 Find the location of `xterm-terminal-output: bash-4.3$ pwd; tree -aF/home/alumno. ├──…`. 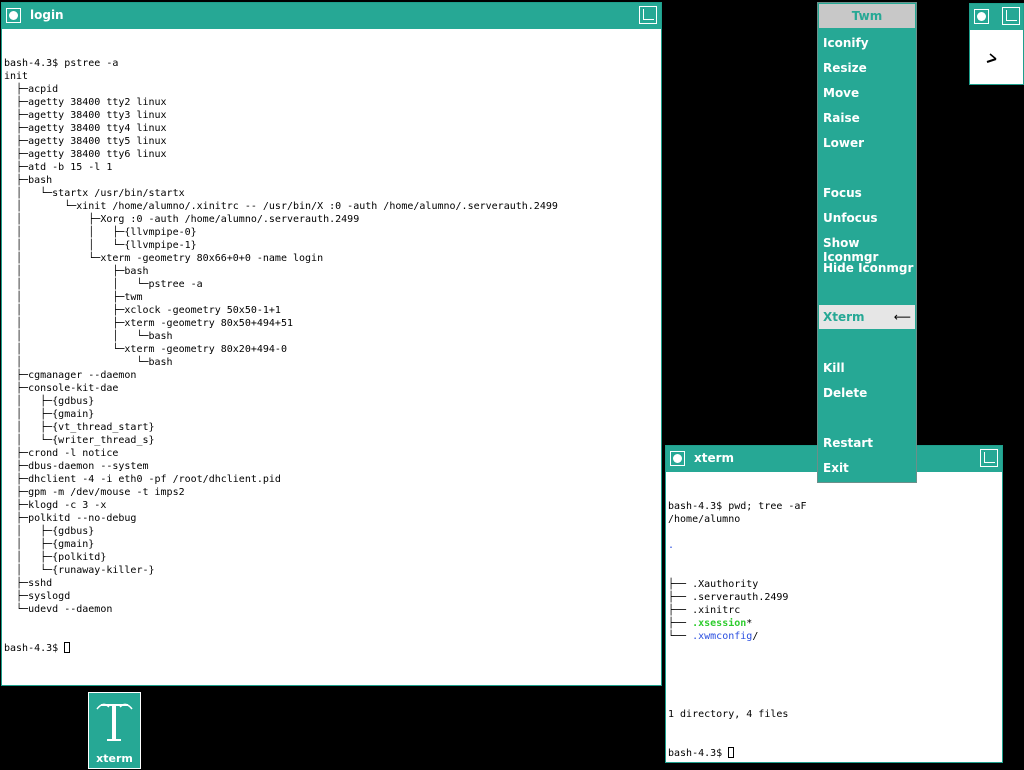

xterm-terminal-output: bash-4.3$ pwd; tree -aF/home/alumno. ├──… is located at coordinates (834, 617).